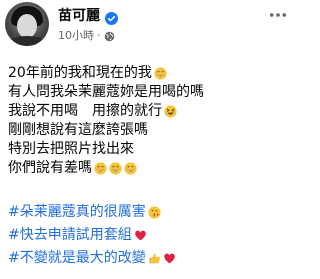  What do you see at coordinates (170, 111) in the screenshot?
I see `laugh-tilt-icon` at bounding box center [170, 111].